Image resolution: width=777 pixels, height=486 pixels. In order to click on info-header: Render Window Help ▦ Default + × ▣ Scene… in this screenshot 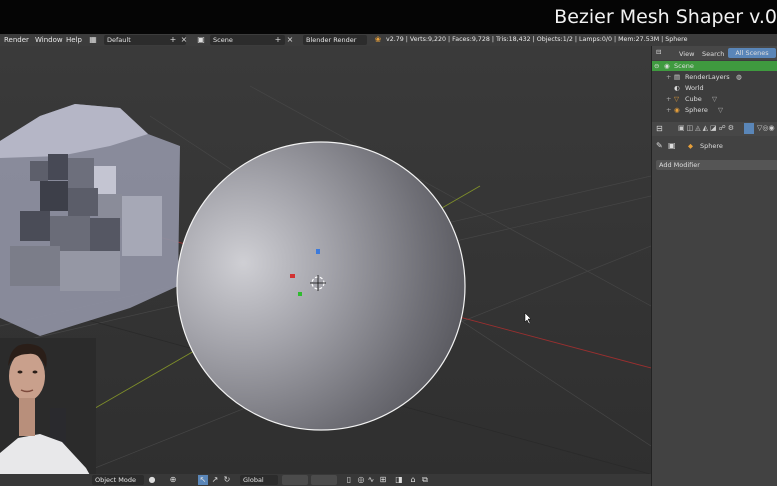, I will do `click(388, 40)`.